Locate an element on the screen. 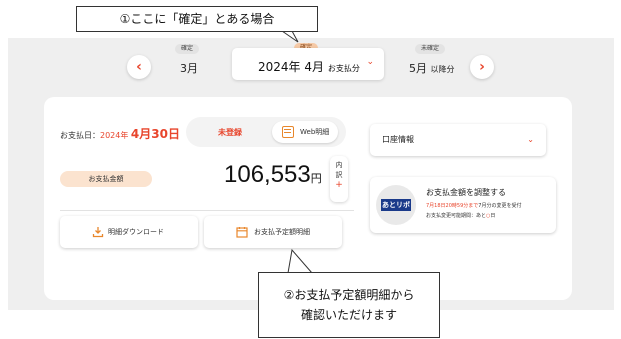 The image size is (621, 339). callout-2-pointer is located at coordinates (300, 261).